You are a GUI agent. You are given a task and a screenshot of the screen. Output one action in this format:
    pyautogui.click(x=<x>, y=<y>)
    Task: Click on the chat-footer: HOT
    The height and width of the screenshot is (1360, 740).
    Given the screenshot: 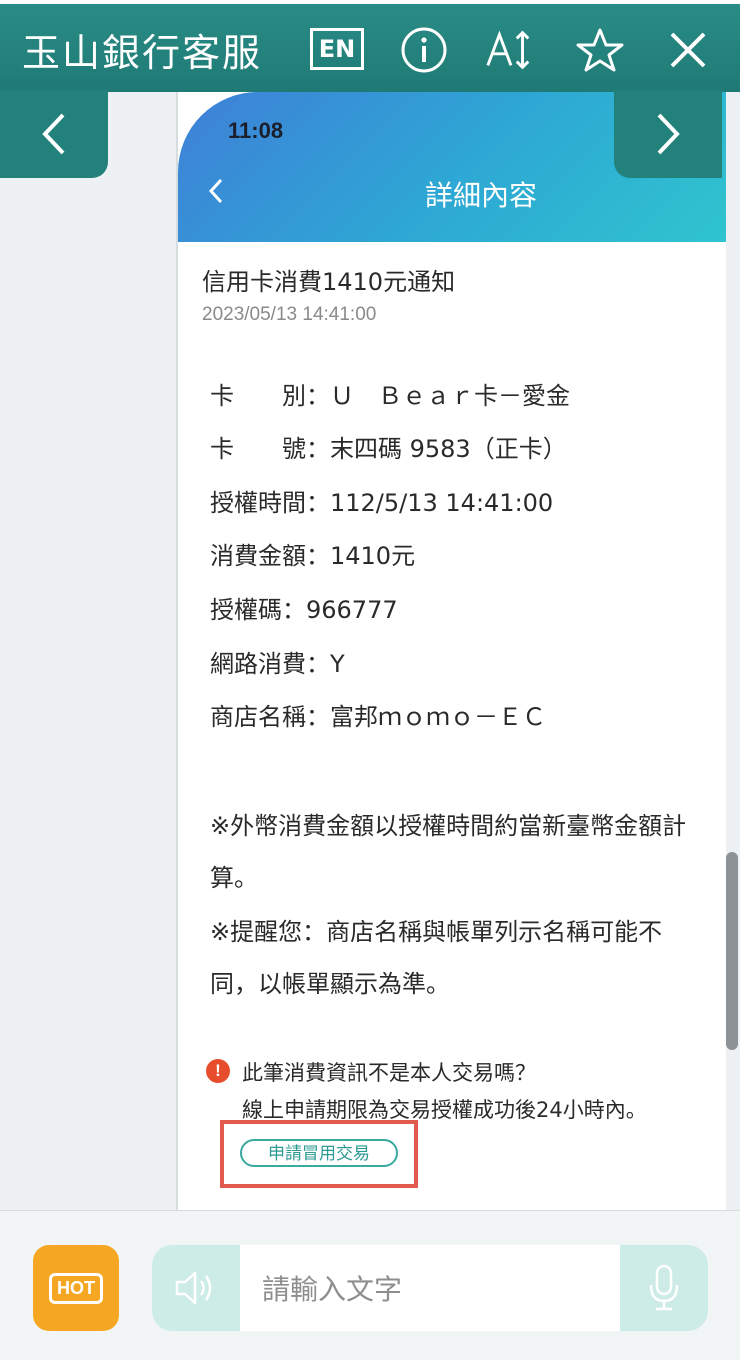 What is the action you would take?
    pyautogui.click(x=370, y=1285)
    